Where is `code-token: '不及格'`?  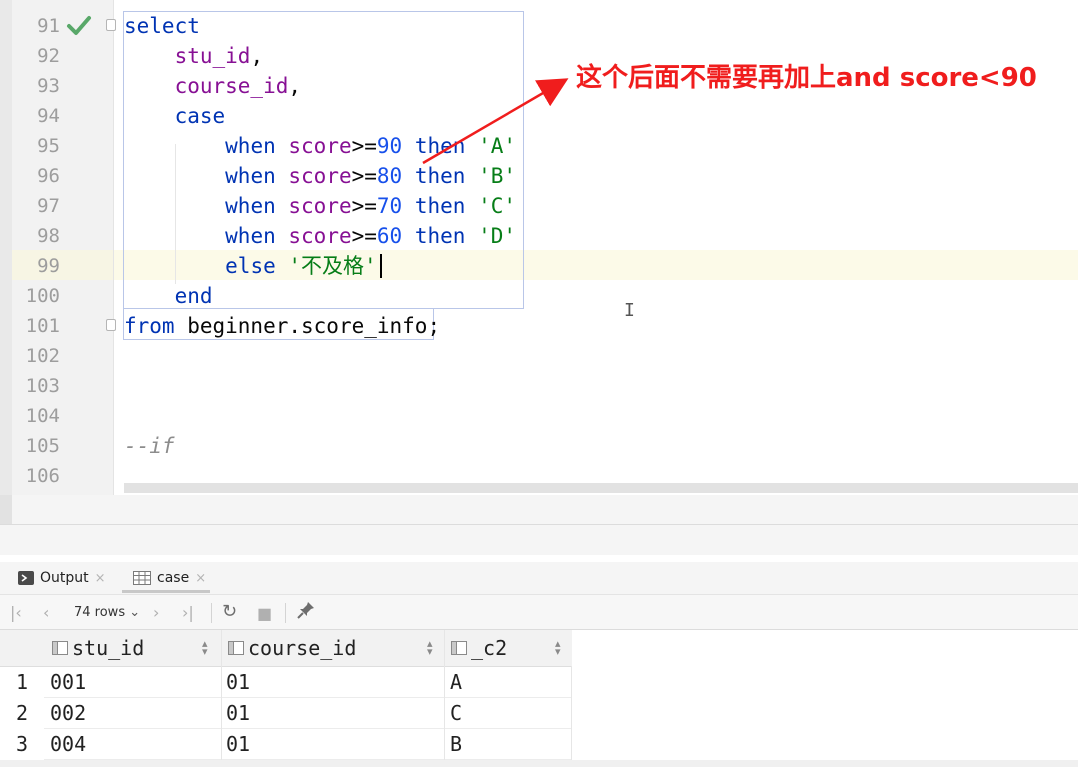 code-token: '不及格' is located at coordinates (332, 266).